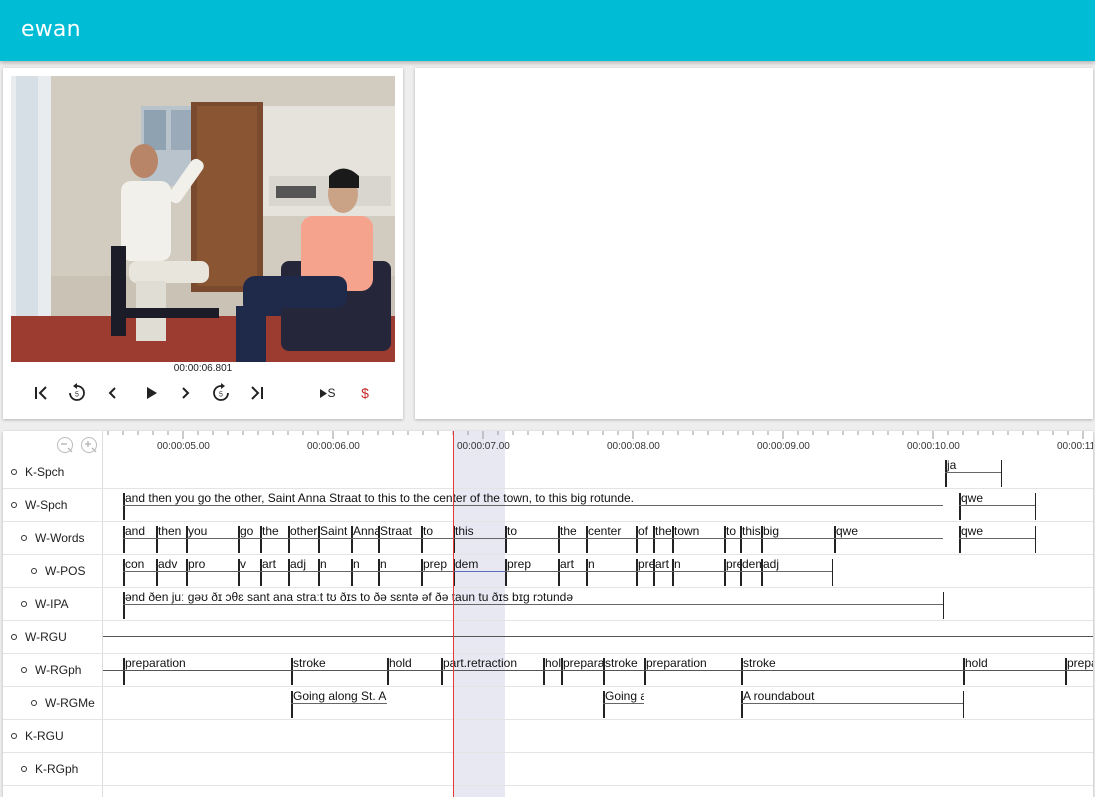  I want to click on segment-label: part.retraction, so click(492, 663).